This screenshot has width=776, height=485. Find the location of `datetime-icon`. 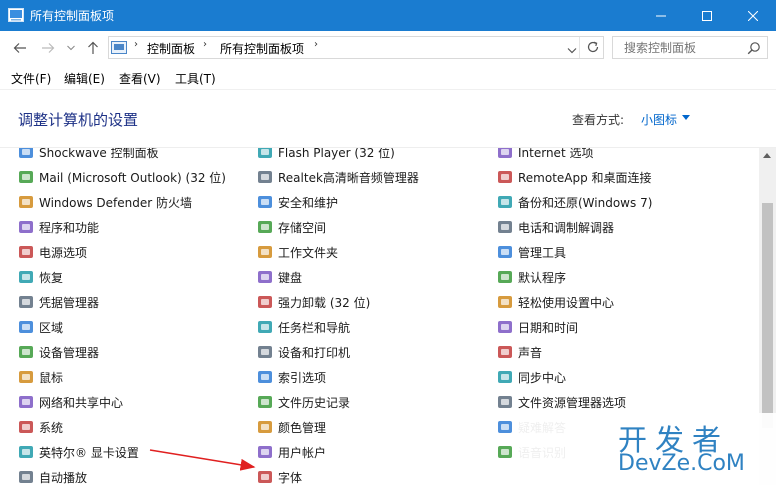

datetime-icon is located at coordinates (505, 327).